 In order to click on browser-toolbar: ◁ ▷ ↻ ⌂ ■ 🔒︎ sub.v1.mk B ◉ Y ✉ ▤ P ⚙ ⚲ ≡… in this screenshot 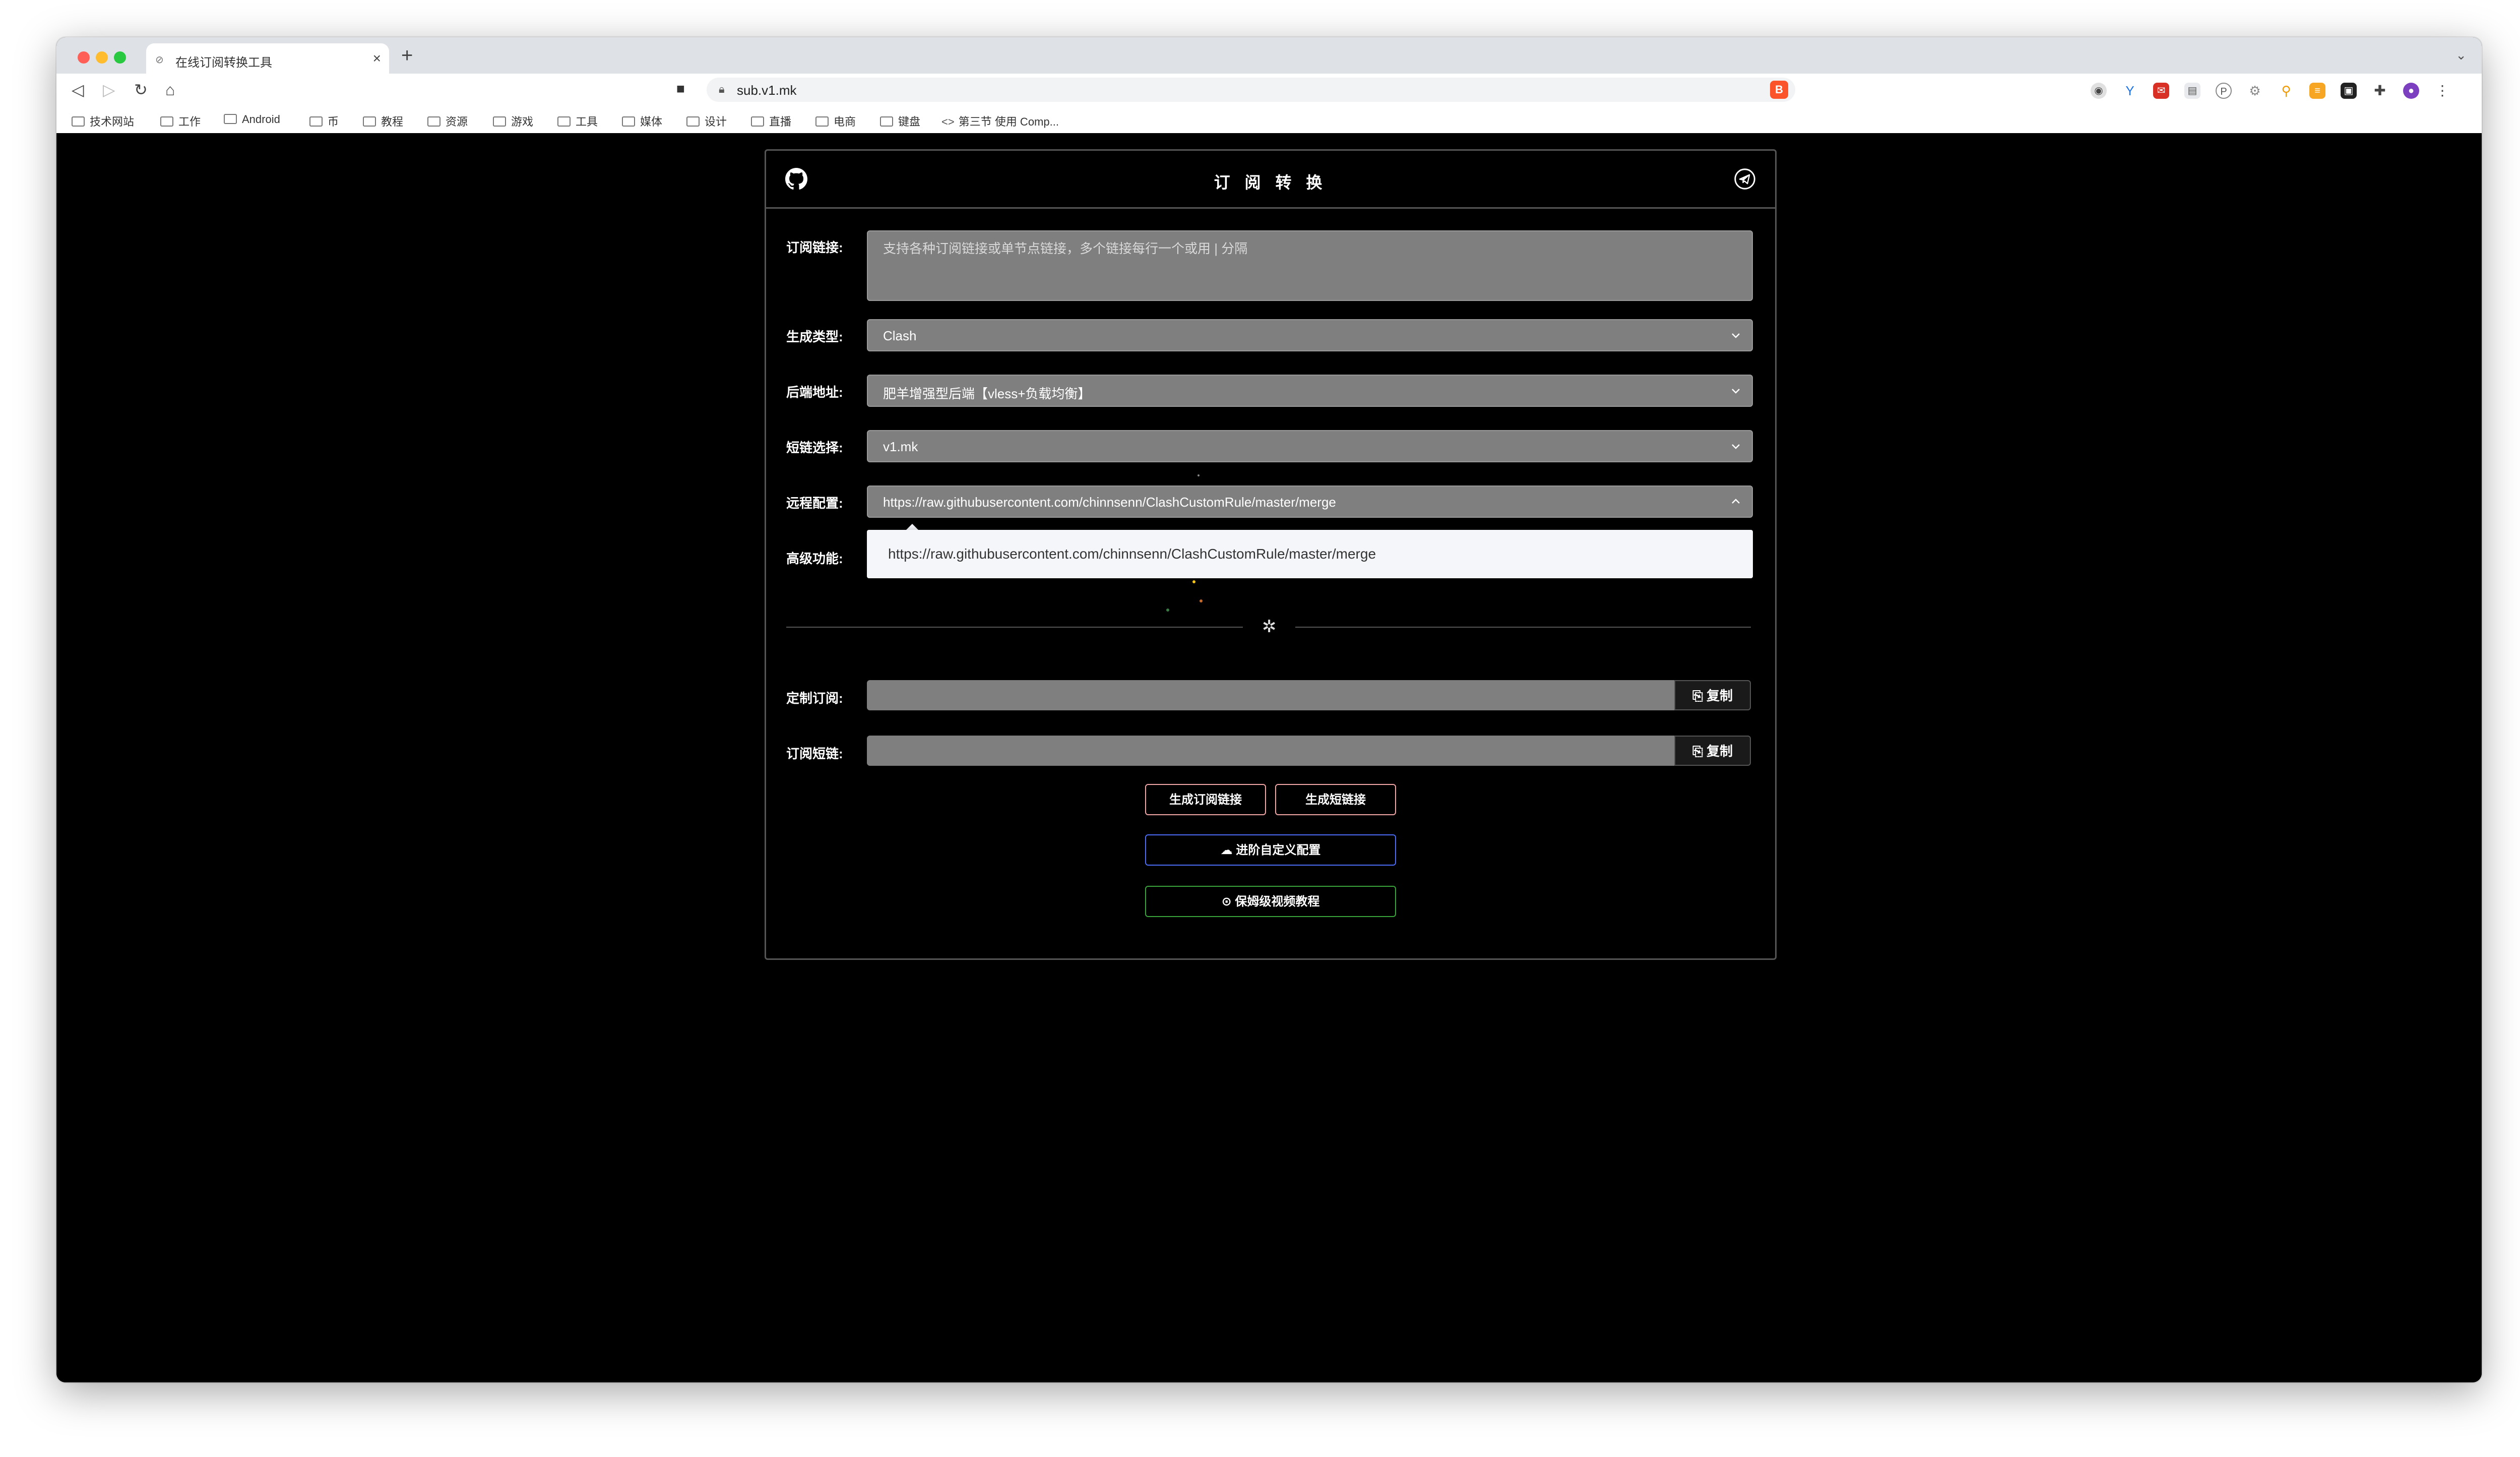, I will do `click(1269, 90)`.